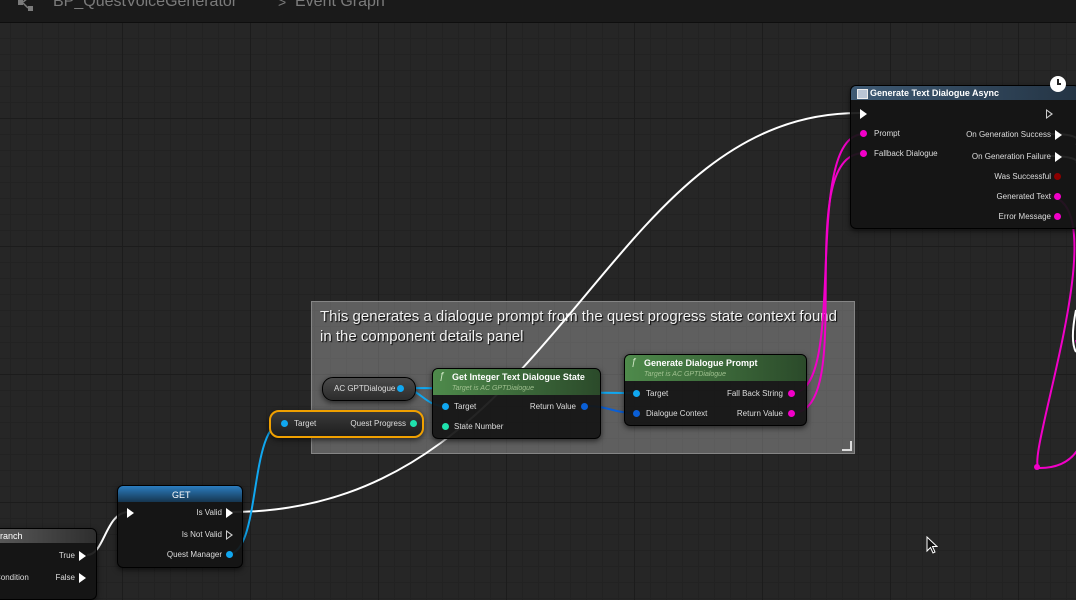 The image size is (1076, 600). What do you see at coordinates (70, 578) in the screenshot?
I see `pin-false: False` at bounding box center [70, 578].